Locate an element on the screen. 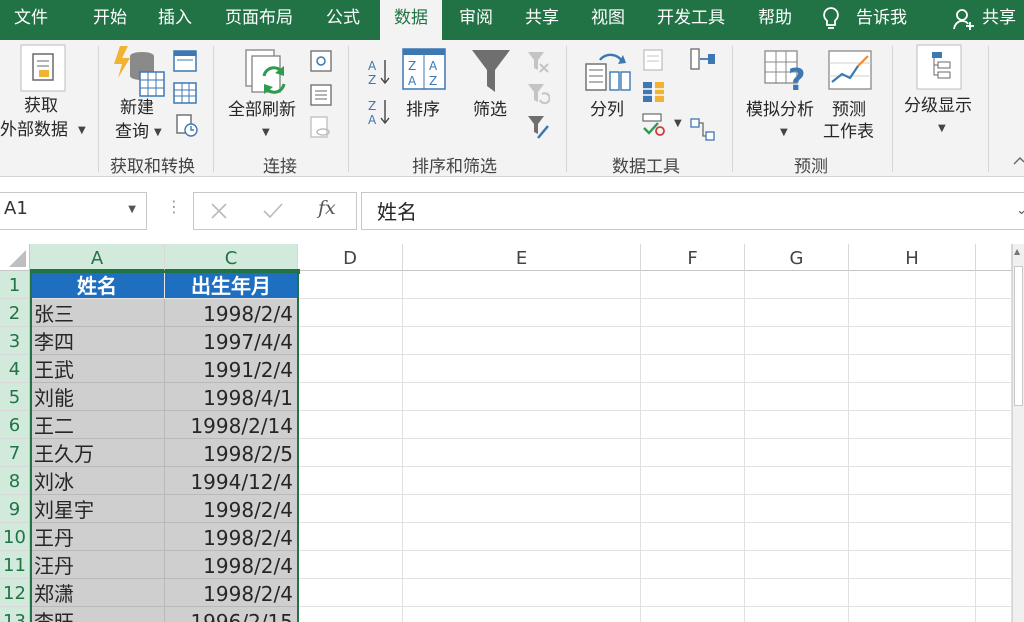 This screenshot has height=622, width=1024. row-header: 3 is located at coordinates (15, 341).